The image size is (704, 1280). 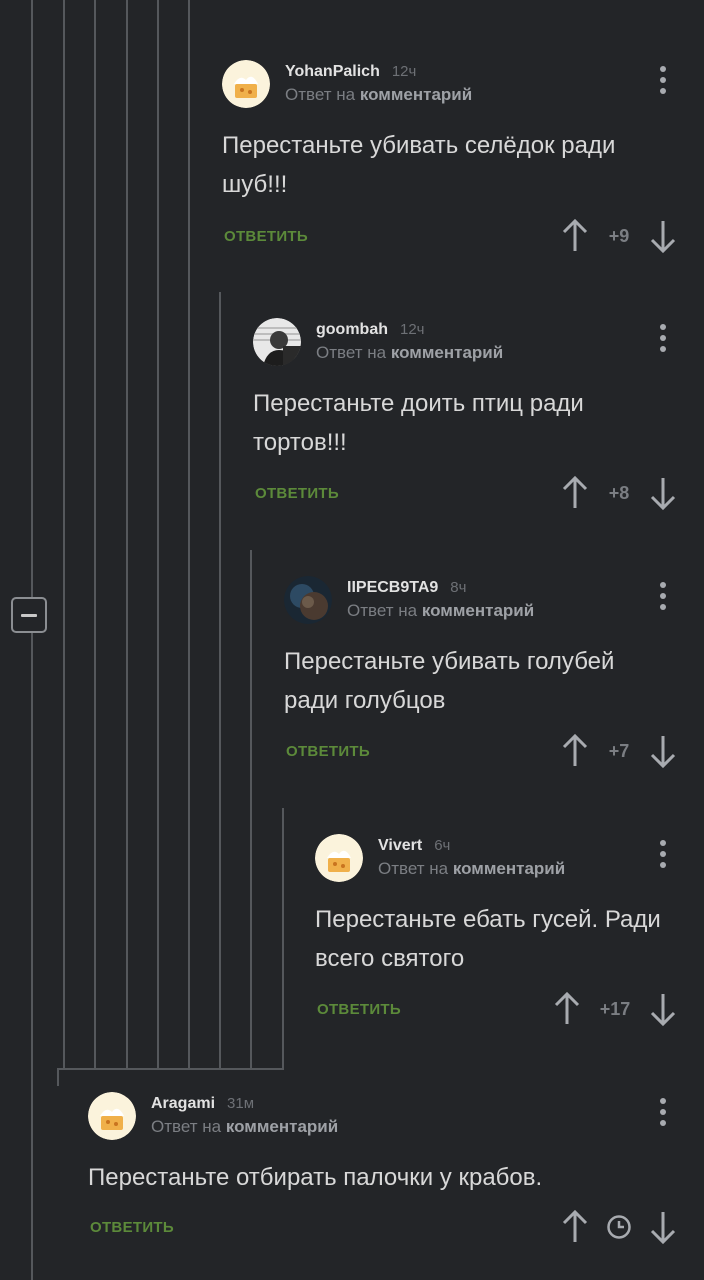 I want to click on thread-connector, so click(x=170, y=1069).